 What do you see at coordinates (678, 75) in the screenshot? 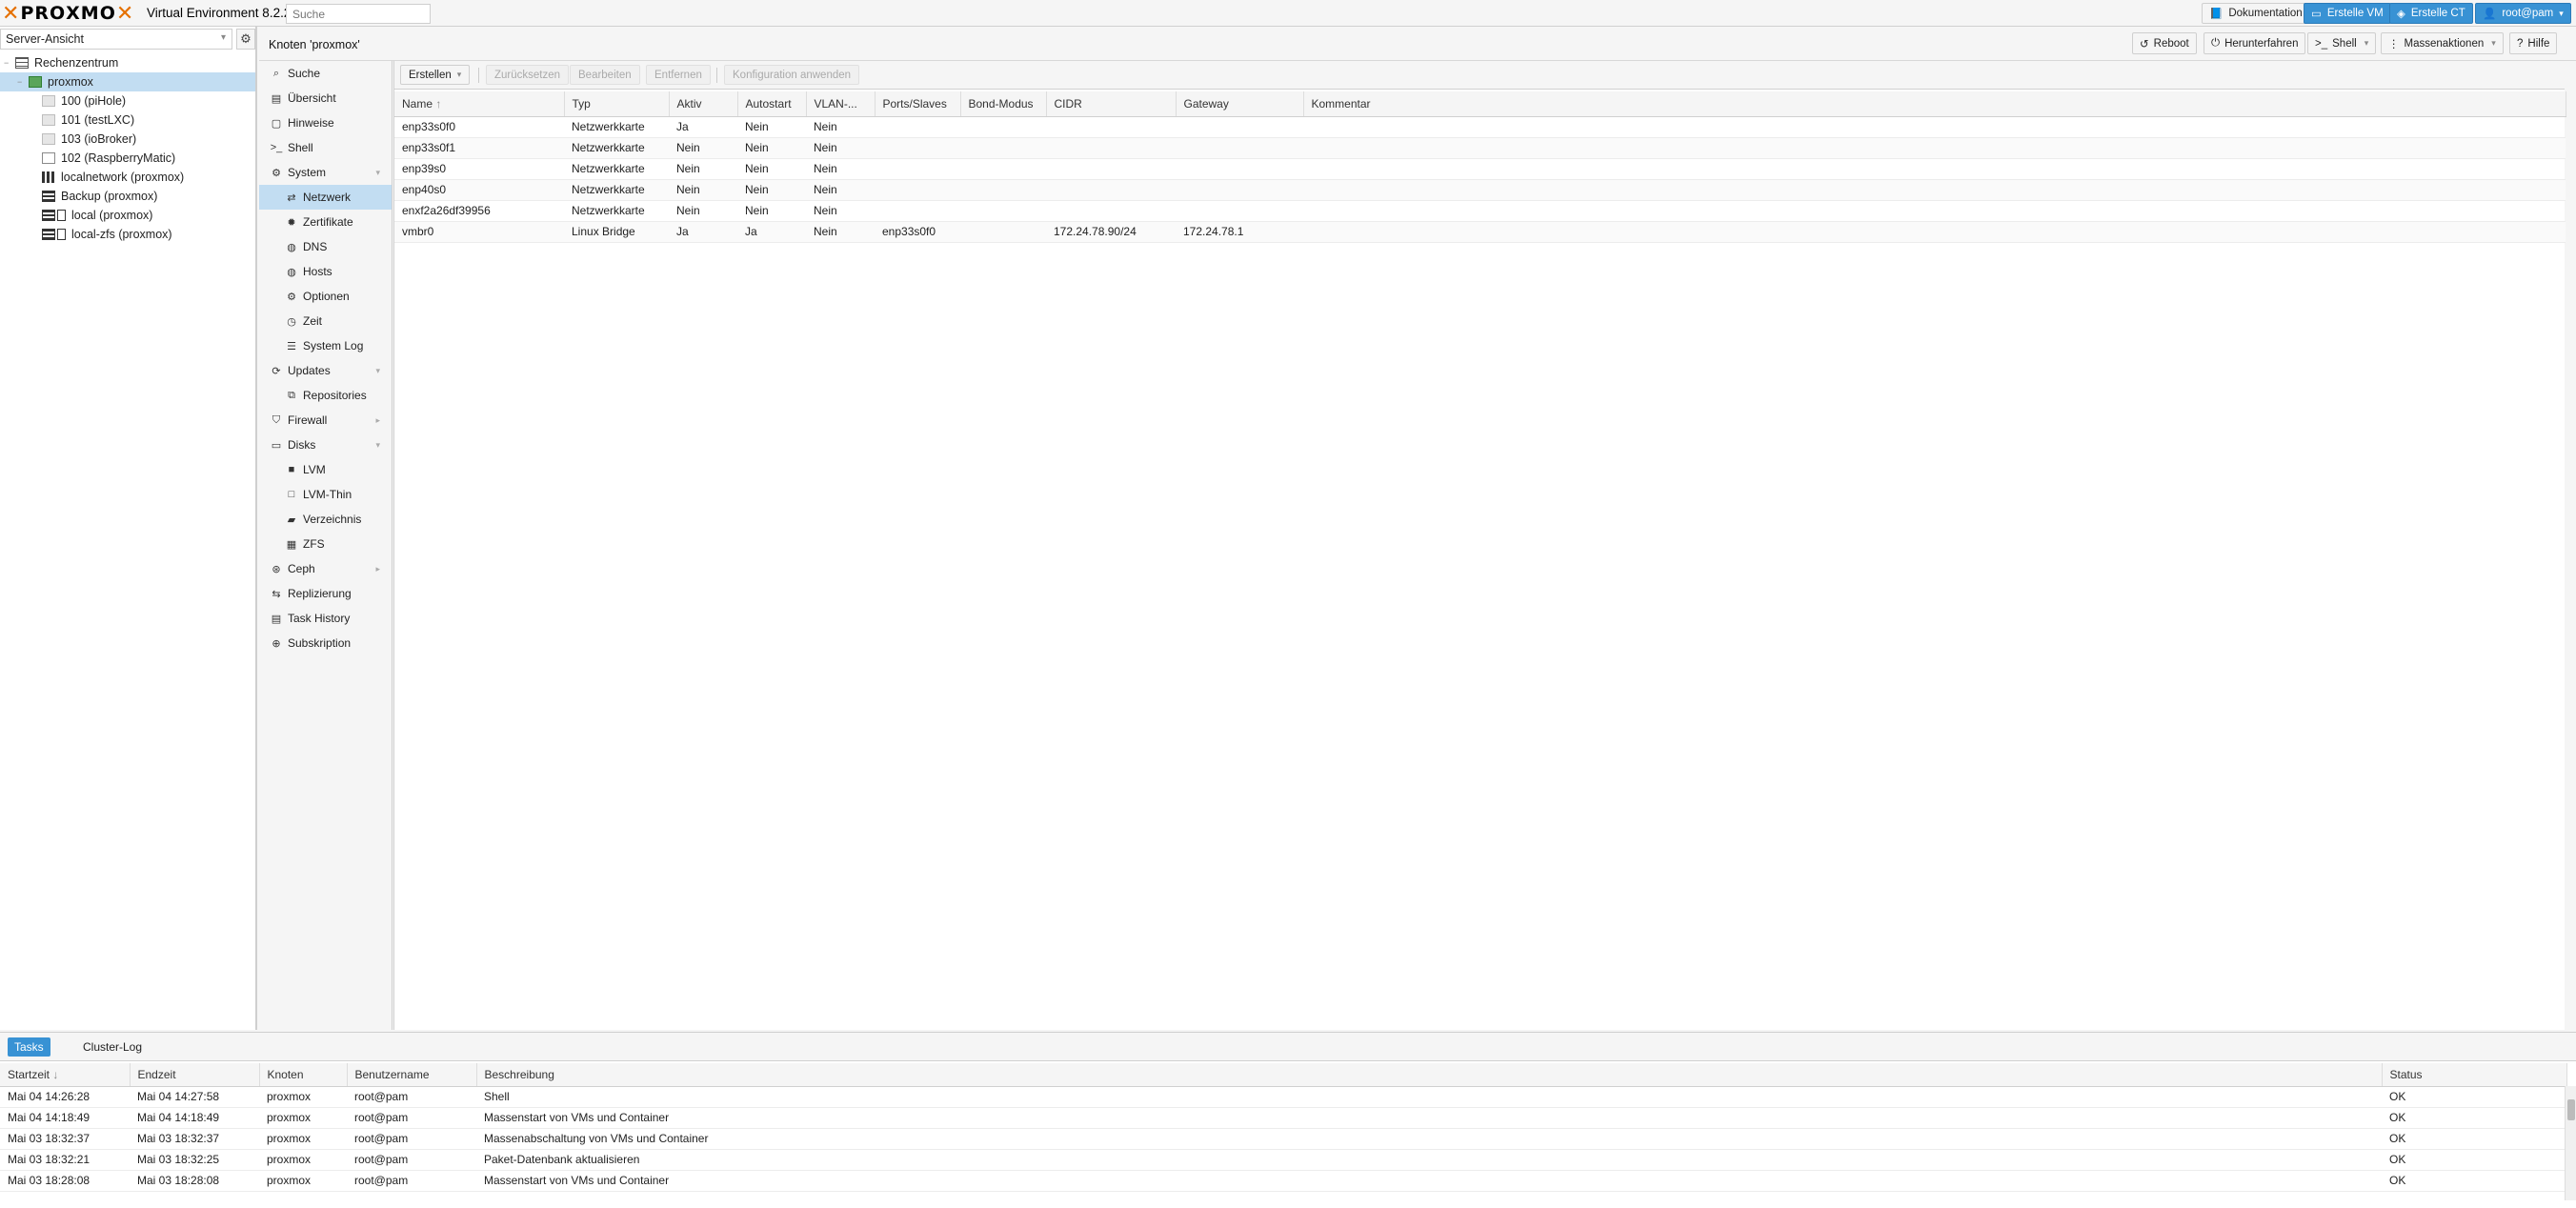
I see `remove-button: Entfernen` at bounding box center [678, 75].